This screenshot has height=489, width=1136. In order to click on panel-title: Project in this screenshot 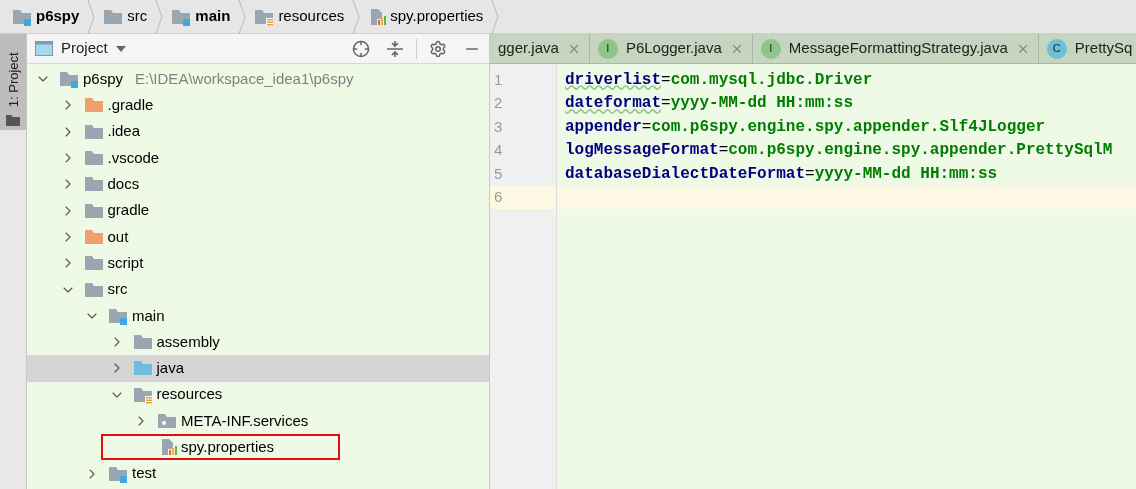, I will do `click(84, 48)`.